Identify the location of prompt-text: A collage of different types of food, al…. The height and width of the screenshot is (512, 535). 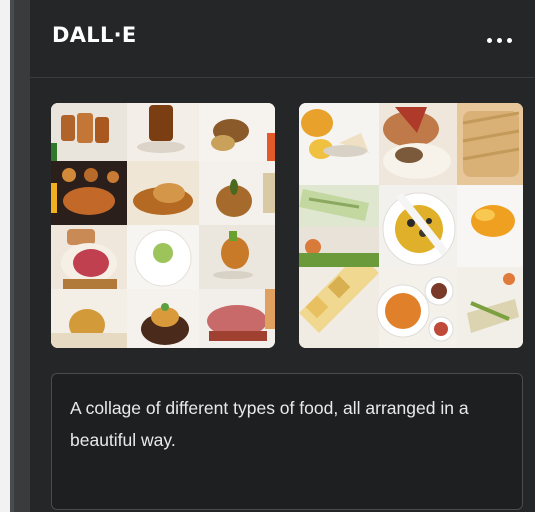
(269, 424).